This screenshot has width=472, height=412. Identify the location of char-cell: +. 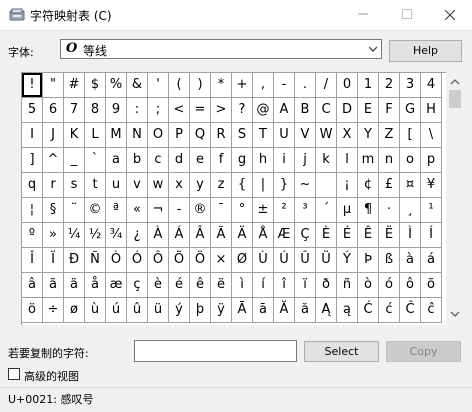
(242, 85).